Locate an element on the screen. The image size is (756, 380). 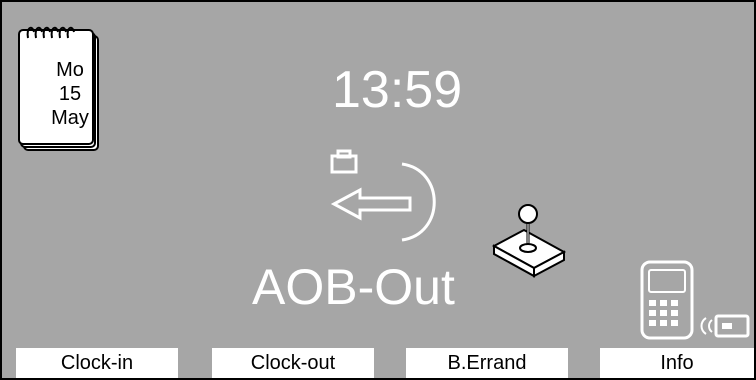
calendar-date: Mo 15 May is located at coordinates (70, 94).